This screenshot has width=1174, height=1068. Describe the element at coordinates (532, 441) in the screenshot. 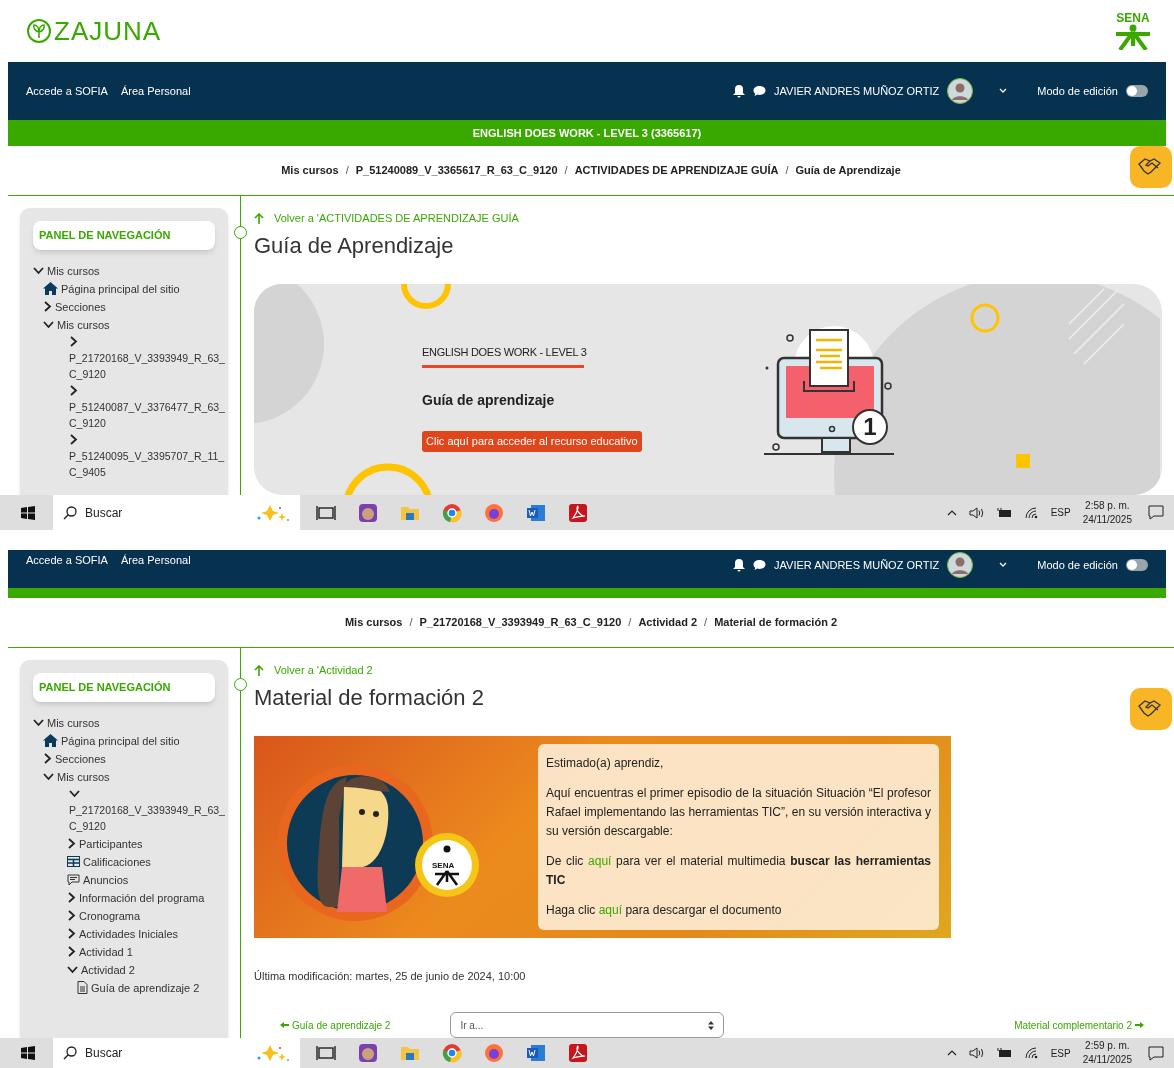

I see `resource-button: Clic aquí para acceder al recurso educativo` at that location.